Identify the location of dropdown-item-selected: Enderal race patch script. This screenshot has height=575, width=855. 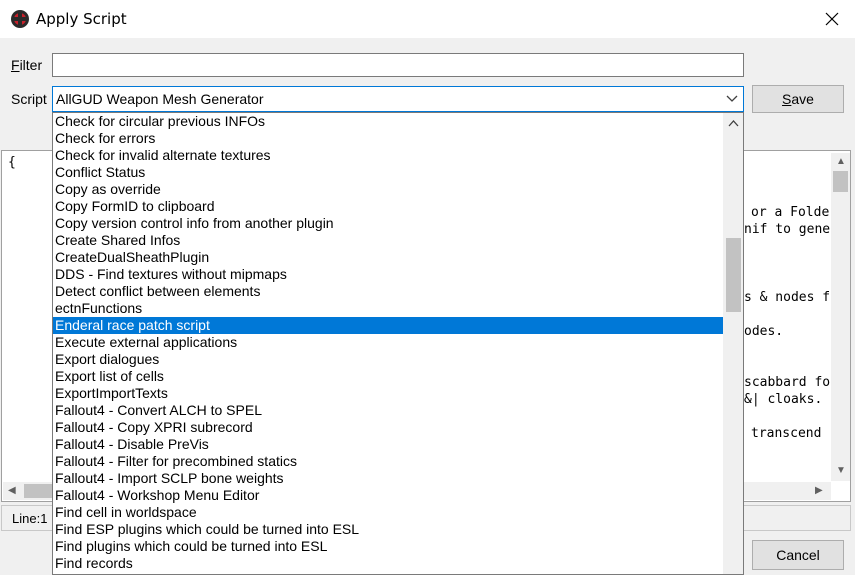
(388, 325).